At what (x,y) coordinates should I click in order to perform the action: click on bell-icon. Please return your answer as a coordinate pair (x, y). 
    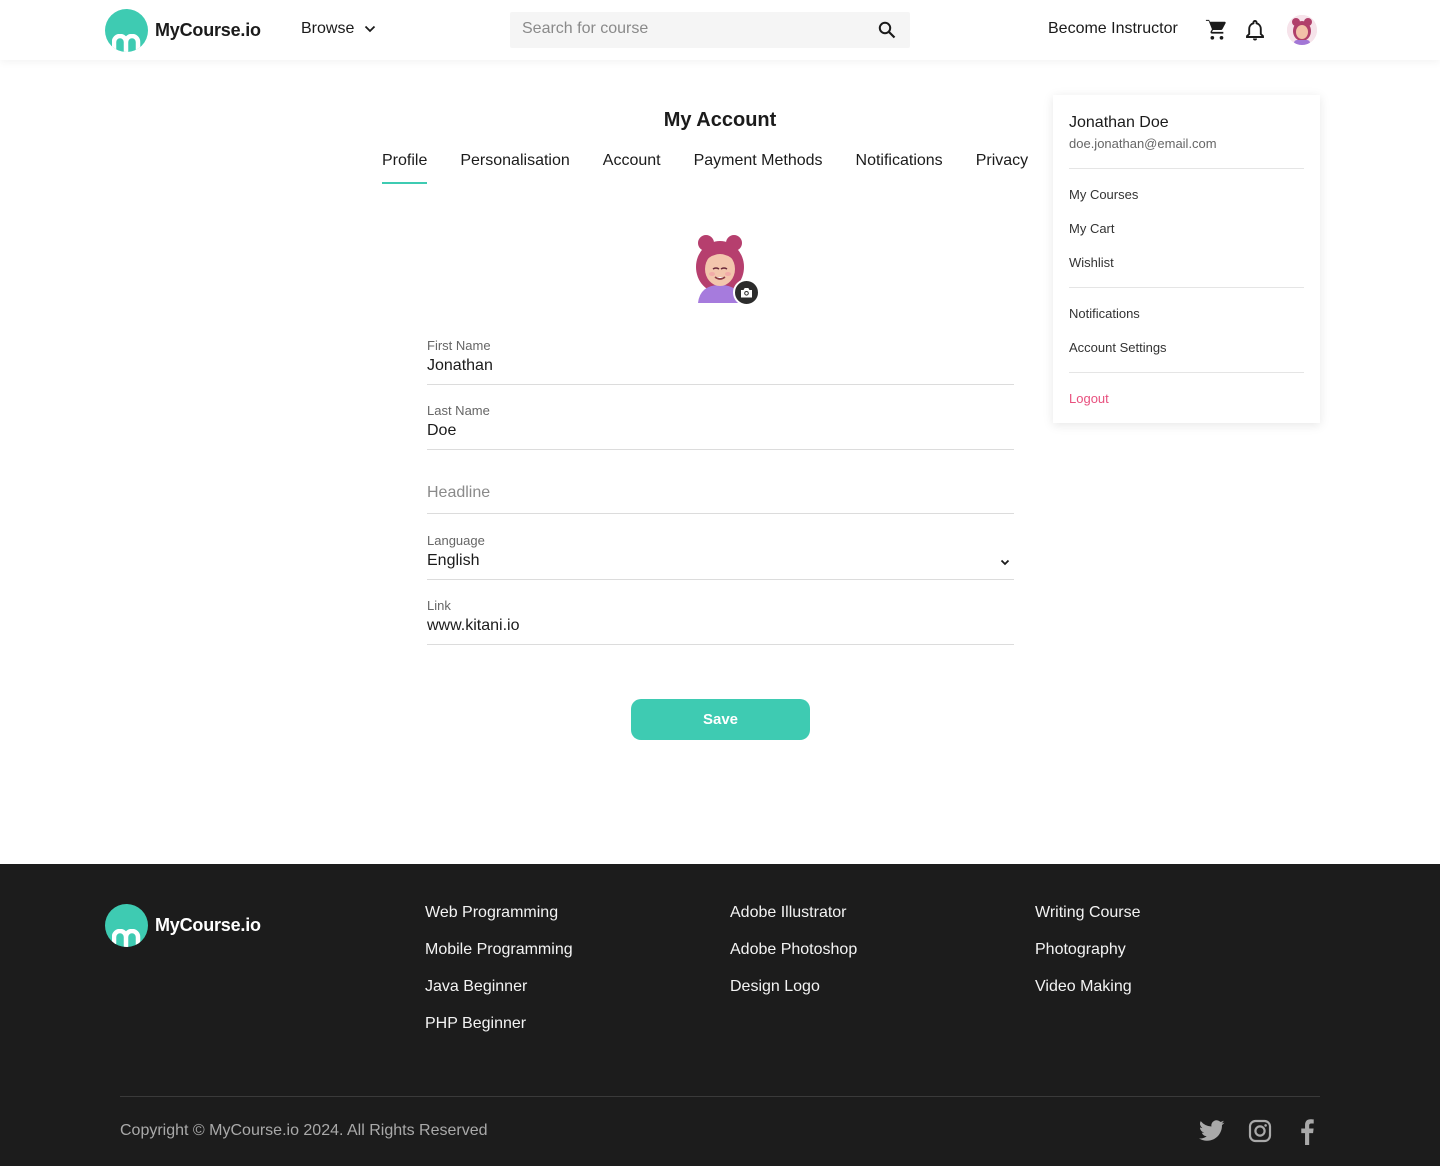
    Looking at the image, I should click on (1255, 30).